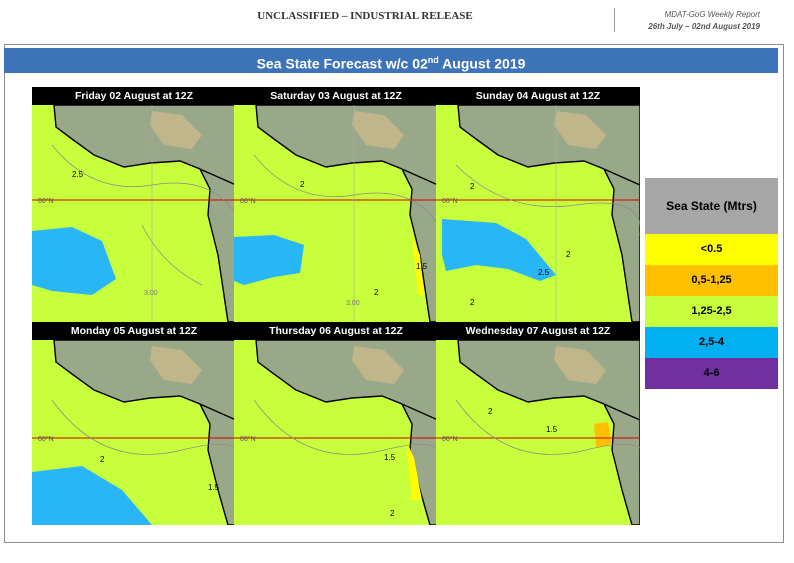  What do you see at coordinates (711, 342) in the screenshot?
I see `legend-row: 2,5-4` at bounding box center [711, 342].